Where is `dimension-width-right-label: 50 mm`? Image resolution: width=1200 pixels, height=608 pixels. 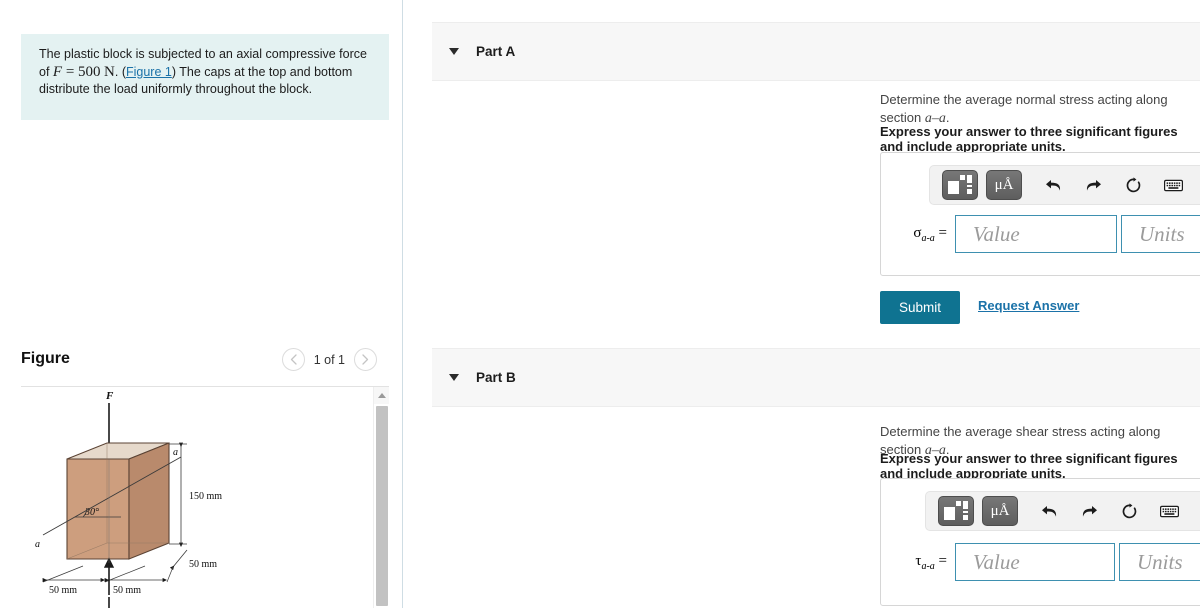 dimension-width-right-label: 50 mm is located at coordinates (127, 590).